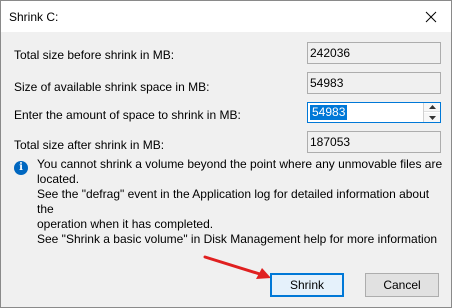 The image size is (452, 308). What do you see at coordinates (34, 17) in the screenshot?
I see `window-title: Shrink C:` at bounding box center [34, 17].